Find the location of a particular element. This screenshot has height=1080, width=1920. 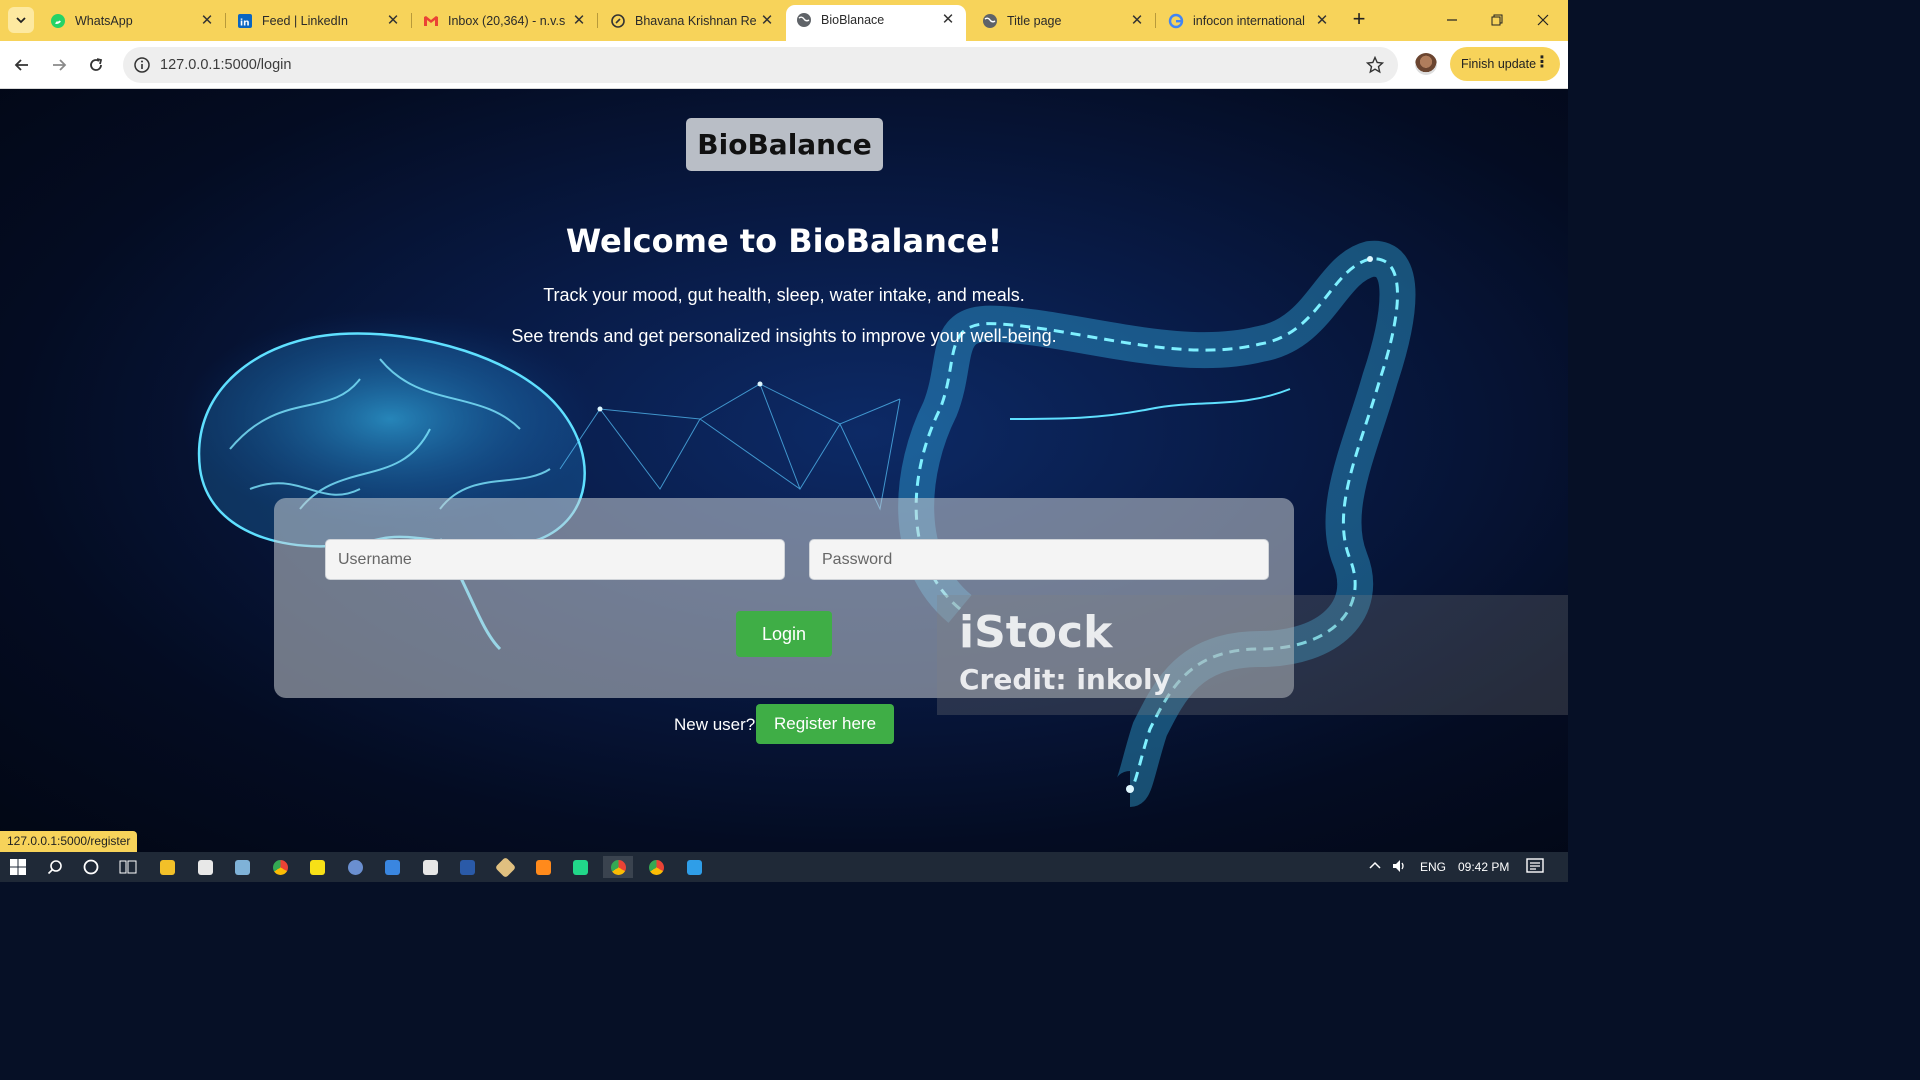

tab-title-page: Title page ✕ is located at coordinates (1064, 20).